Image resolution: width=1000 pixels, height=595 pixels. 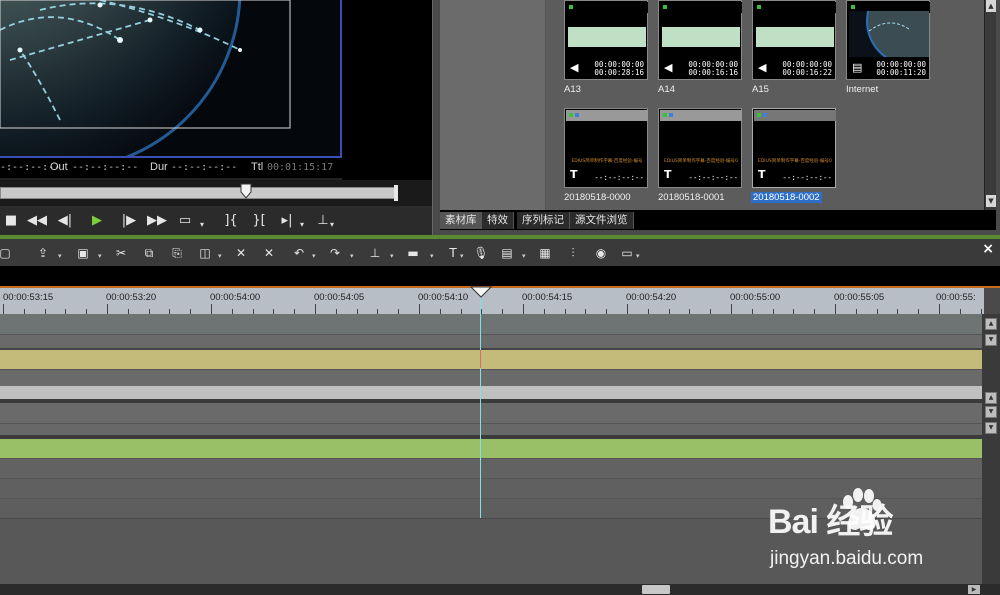 What do you see at coordinates (185, 221) in the screenshot?
I see `output-icon: ▭` at bounding box center [185, 221].